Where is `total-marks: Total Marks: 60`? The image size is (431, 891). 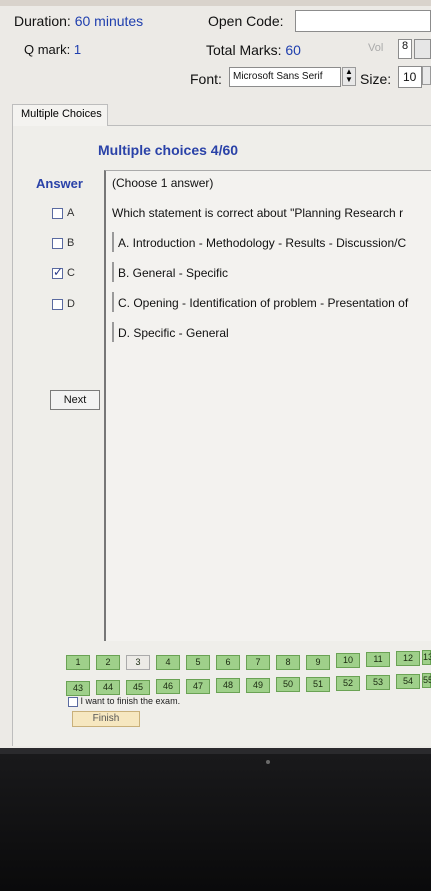
total-marks: Total Marks: 60 is located at coordinates (253, 50).